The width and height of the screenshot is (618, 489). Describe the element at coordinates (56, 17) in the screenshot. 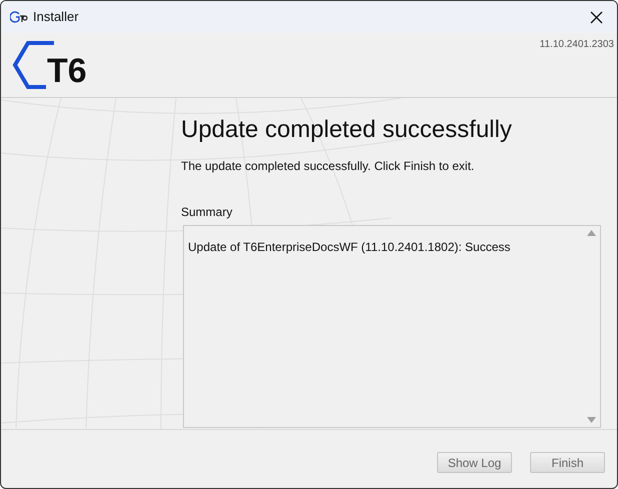

I see `window-title: Installer` at that location.